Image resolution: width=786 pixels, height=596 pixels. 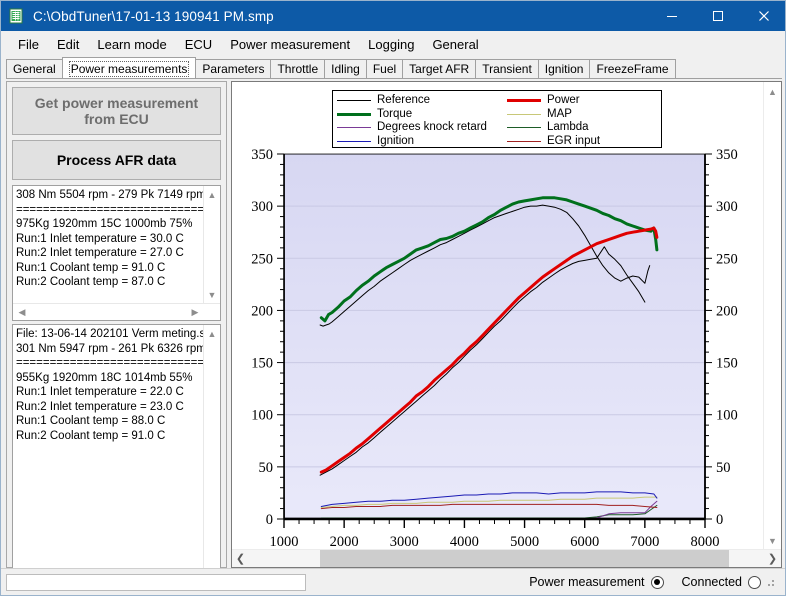 What do you see at coordinates (68, 44) in the screenshot?
I see `menu-item-edit: Edit` at bounding box center [68, 44].